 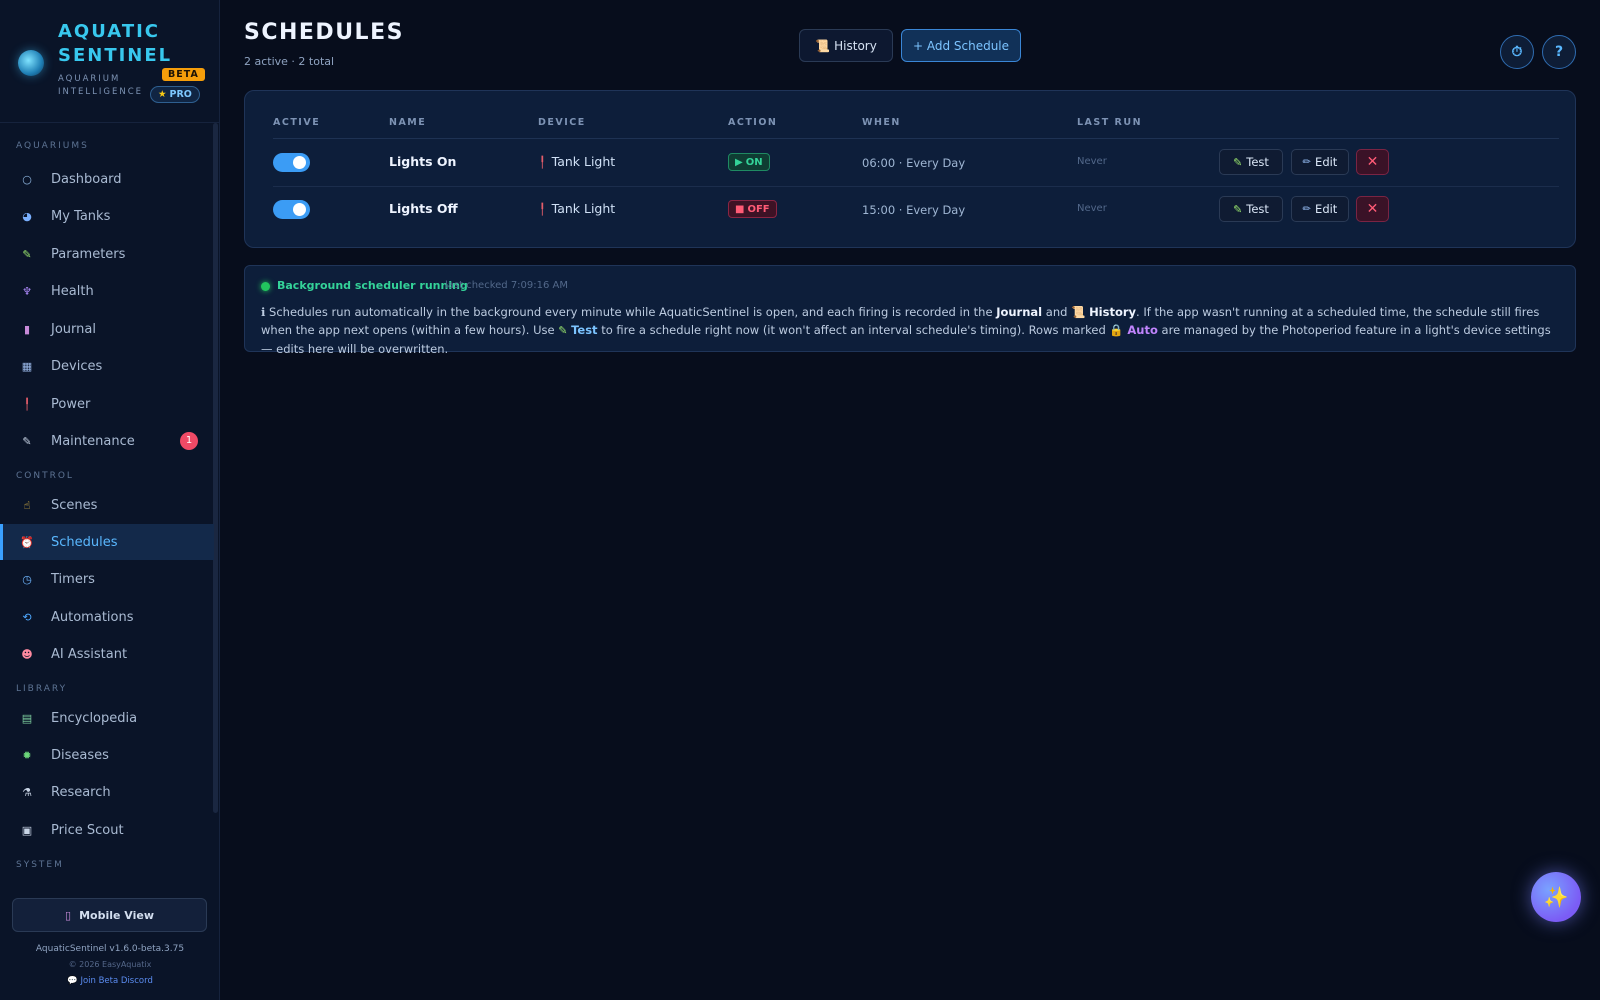 I want to click on timer-button: ⏱, so click(x=1517, y=52).